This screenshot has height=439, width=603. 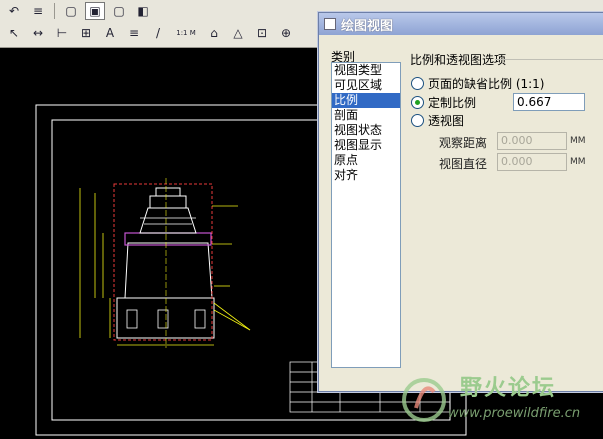 I want to click on view-box-side-icon: ▢, so click(x=119, y=11).